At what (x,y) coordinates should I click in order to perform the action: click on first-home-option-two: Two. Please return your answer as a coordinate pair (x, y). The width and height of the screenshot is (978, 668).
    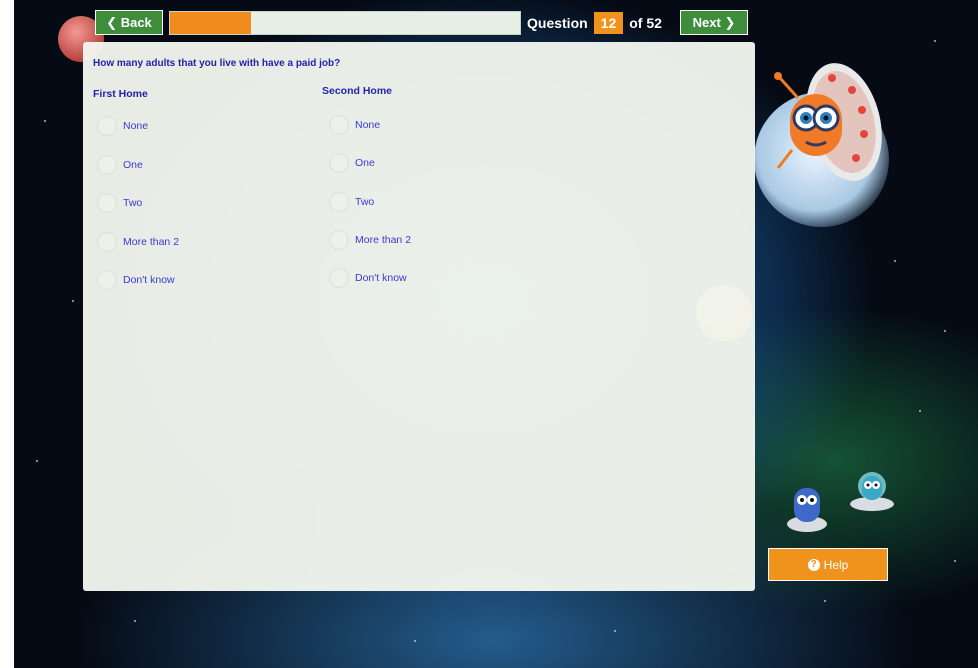
    Looking at the image, I should click on (119, 203).